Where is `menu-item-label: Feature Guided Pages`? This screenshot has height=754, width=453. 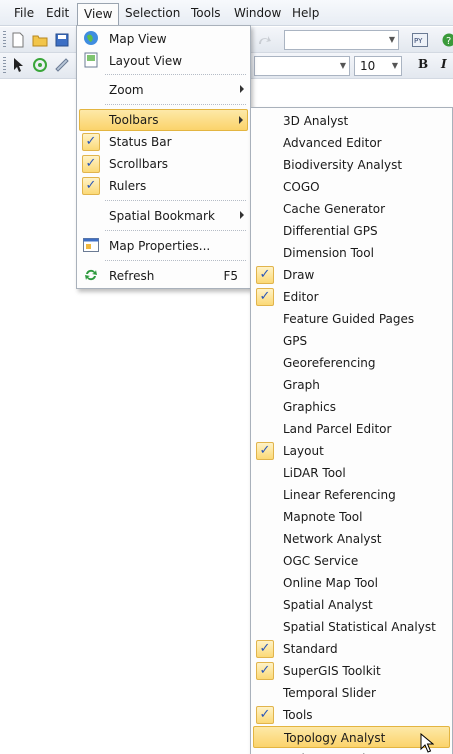 menu-item-label: Feature Guided Pages is located at coordinates (349, 319).